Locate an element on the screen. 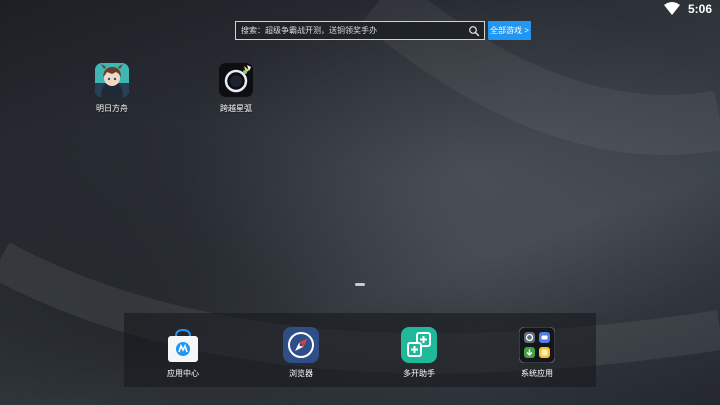  dock: 应用中心 浏览器 多开助手 系统应用 is located at coordinates (360, 350).